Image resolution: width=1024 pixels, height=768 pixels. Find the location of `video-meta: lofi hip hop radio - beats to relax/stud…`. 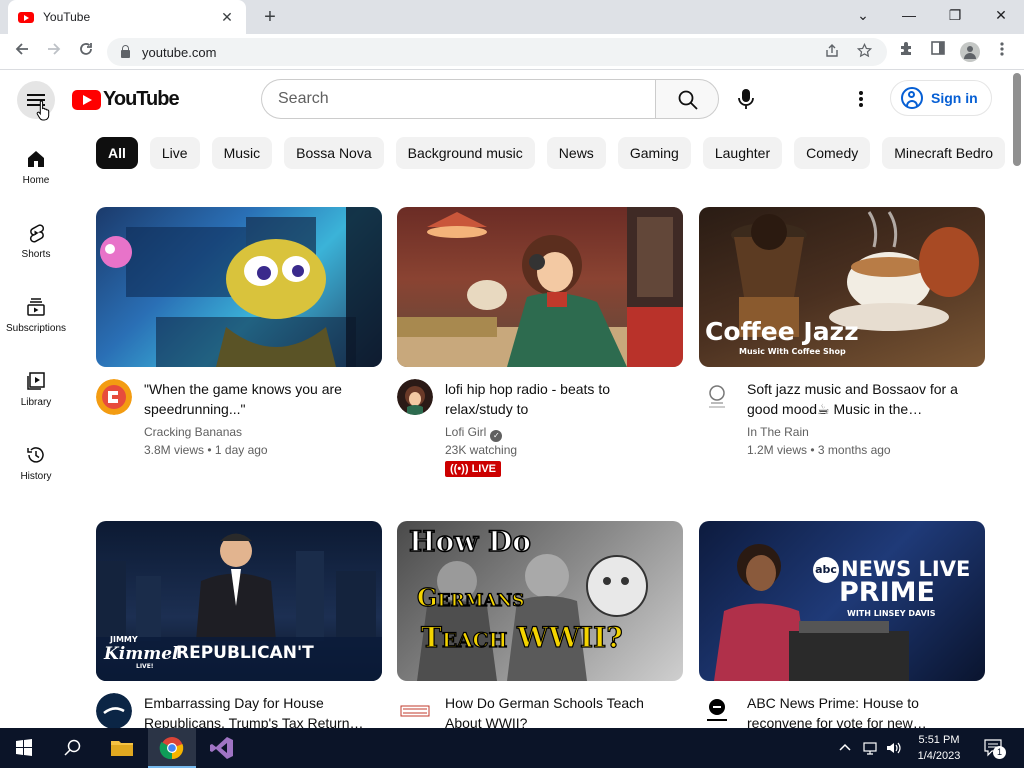

video-meta: lofi hip hop radio - beats to relax/stud… is located at coordinates (540, 427).